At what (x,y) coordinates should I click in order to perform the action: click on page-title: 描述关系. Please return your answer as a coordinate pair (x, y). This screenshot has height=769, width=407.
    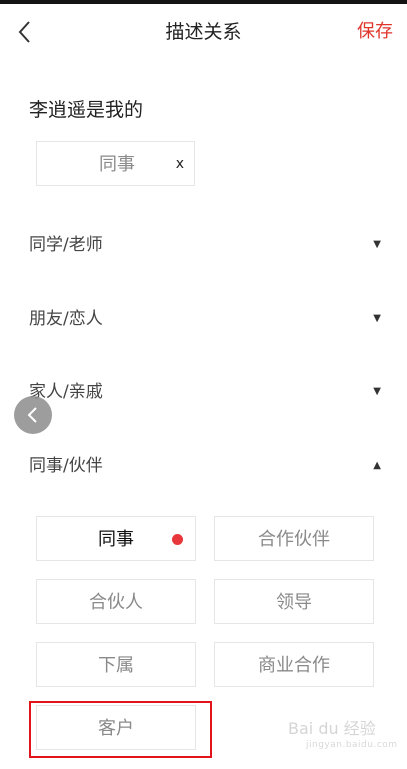
    Looking at the image, I should click on (203, 32).